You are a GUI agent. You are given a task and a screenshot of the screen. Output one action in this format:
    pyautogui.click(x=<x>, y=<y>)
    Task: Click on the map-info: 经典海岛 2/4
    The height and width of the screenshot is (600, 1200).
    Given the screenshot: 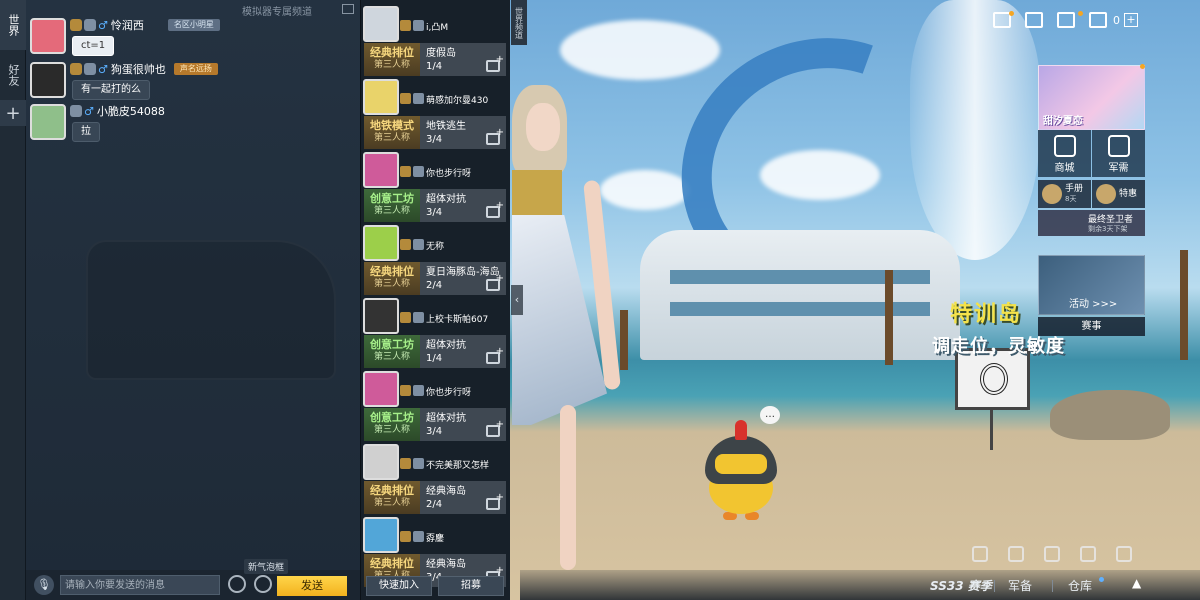 What is the action you would take?
    pyautogui.click(x=446, y=498)
    